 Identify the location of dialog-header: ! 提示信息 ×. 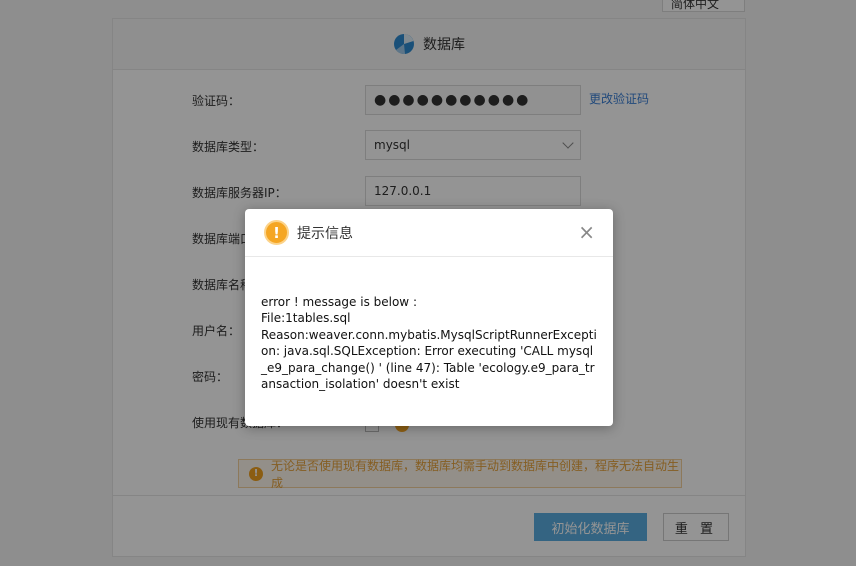
(429, 233).